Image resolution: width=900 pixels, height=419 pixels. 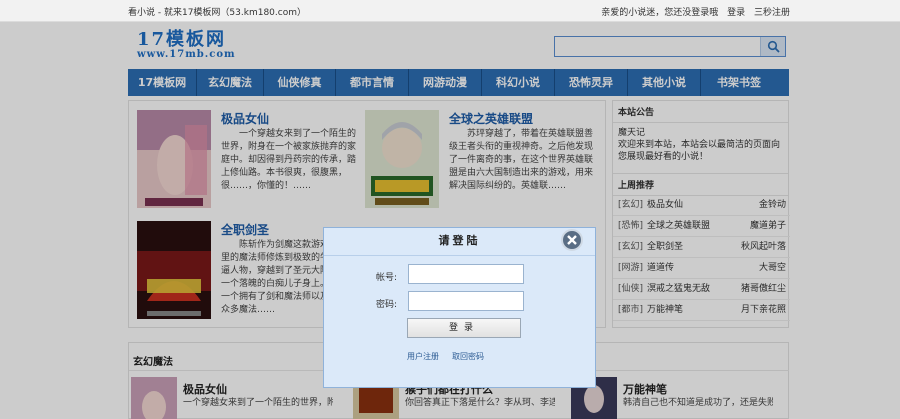 What do you see at coordinates (217, 13) in the screenshot?
I see `site-tagline: 看小说 - 就来17模板网（53.km180.com）` at bounding box center [217, 13].